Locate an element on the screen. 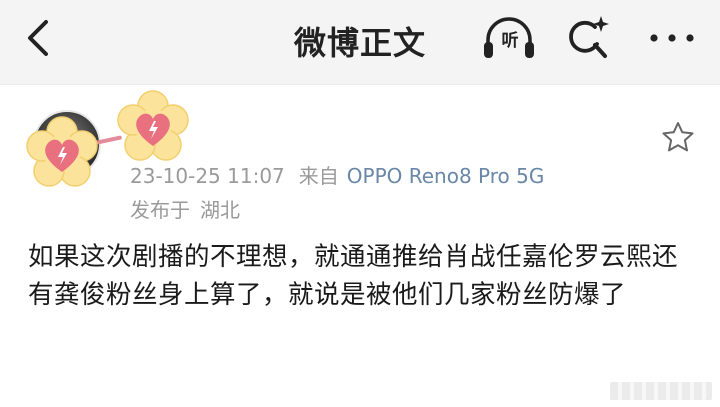 Image resolution: width=720 pixels, height=407 pixels. post-location: 发布于 湖北 is located at coordinates (185, 208).